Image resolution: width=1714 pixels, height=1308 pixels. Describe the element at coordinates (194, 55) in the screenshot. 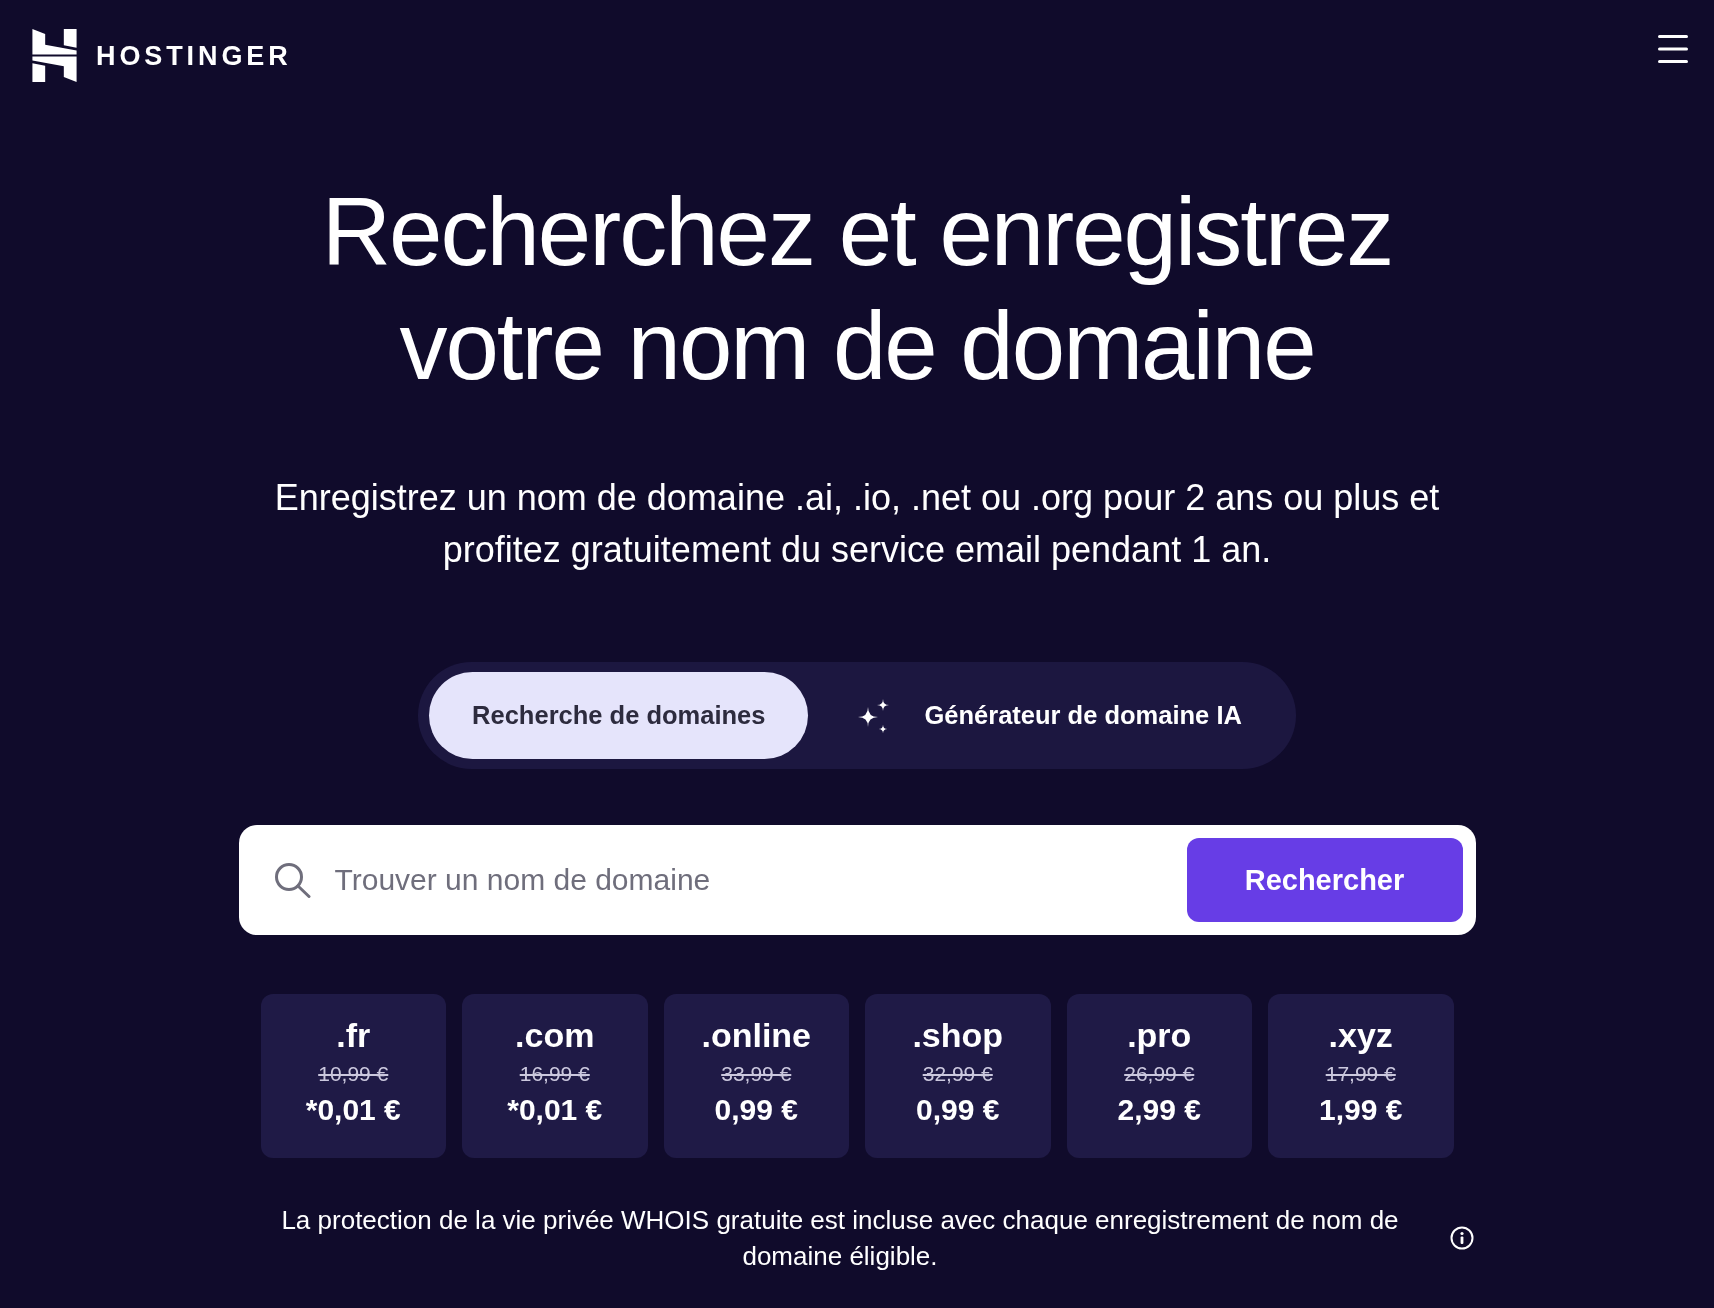

I see `logo-text: HOSTINGER` at that location.